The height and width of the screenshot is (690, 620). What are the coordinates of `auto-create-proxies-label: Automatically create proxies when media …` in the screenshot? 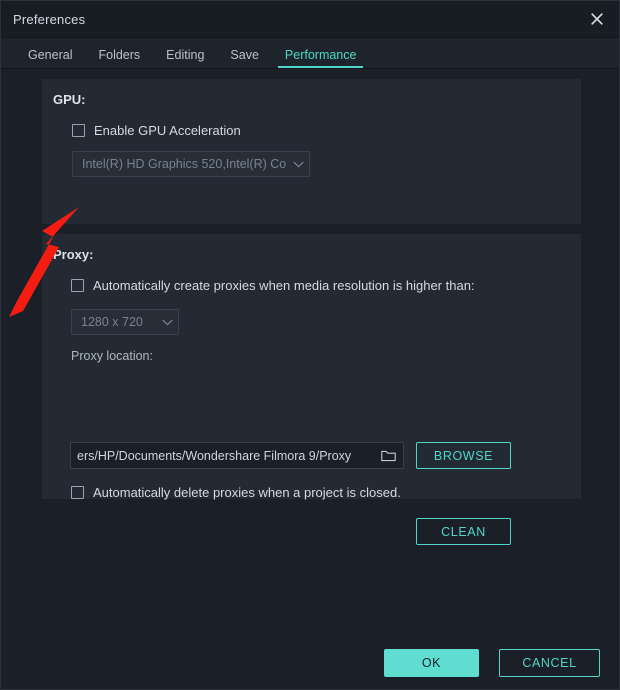 It's located at (284, 285).